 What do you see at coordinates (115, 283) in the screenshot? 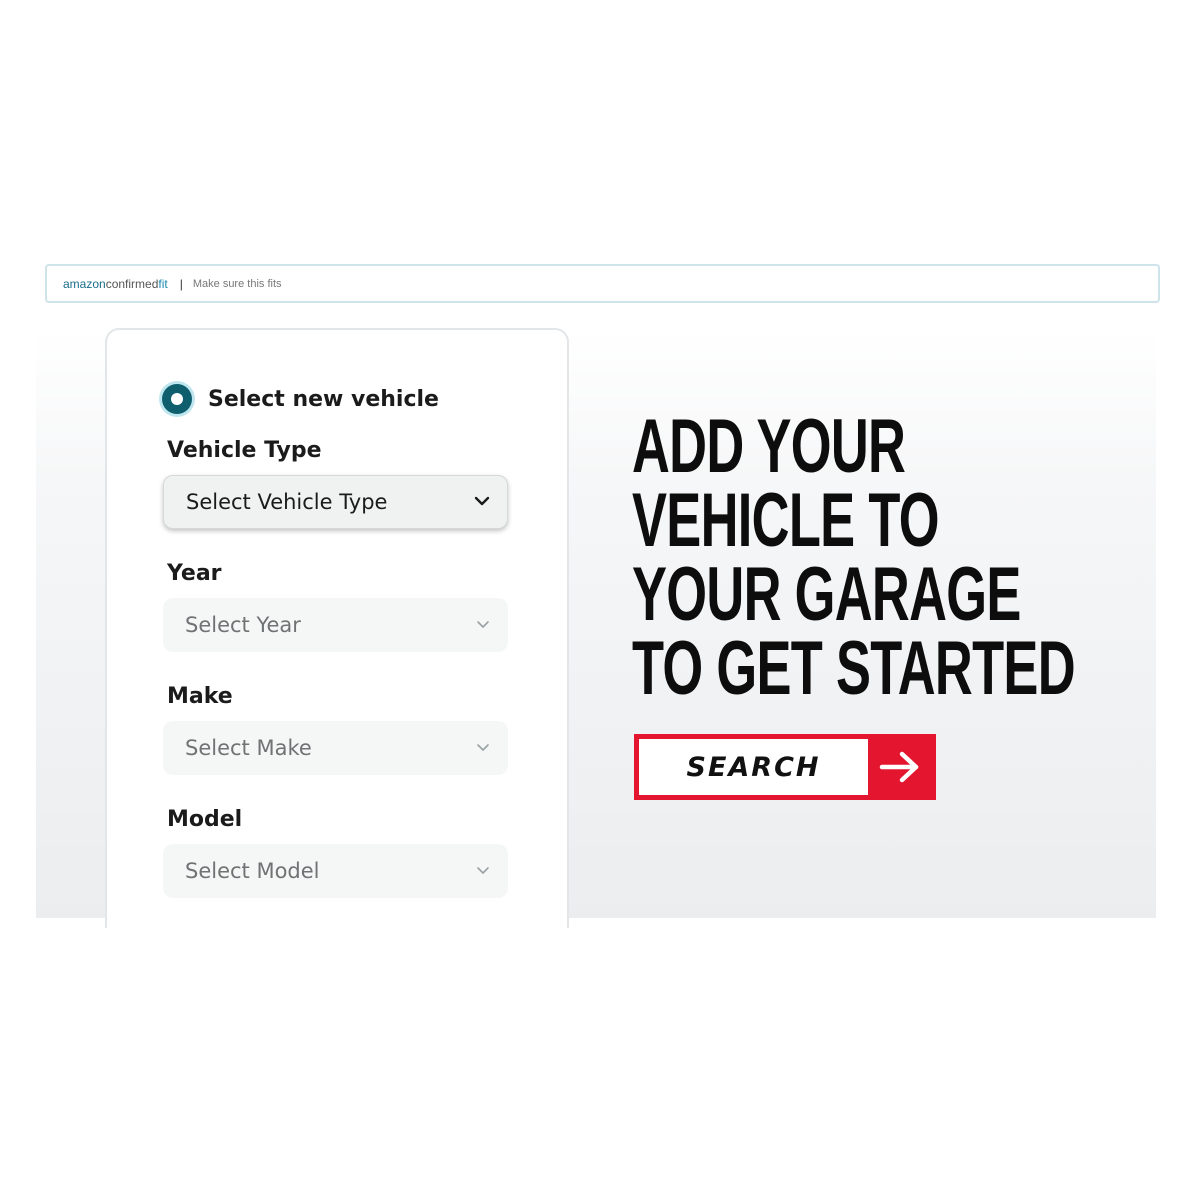
I see `confirmed-fit-logo: amazonconfirmedfit` at bounding box center [115, 283].